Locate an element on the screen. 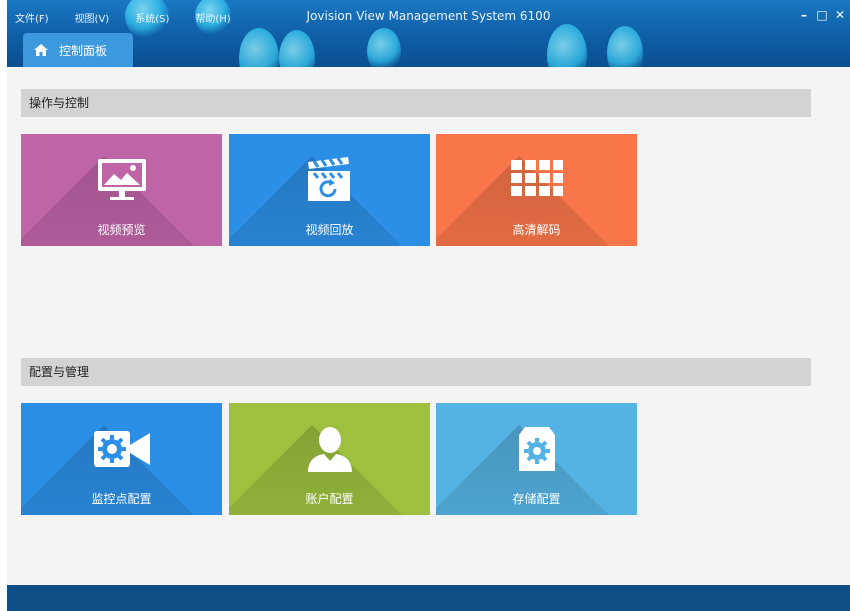 Image resolution: width=850 pixels, height=611 pixels. menu-help: 帮助(H) is located at coordinates (212, 18).